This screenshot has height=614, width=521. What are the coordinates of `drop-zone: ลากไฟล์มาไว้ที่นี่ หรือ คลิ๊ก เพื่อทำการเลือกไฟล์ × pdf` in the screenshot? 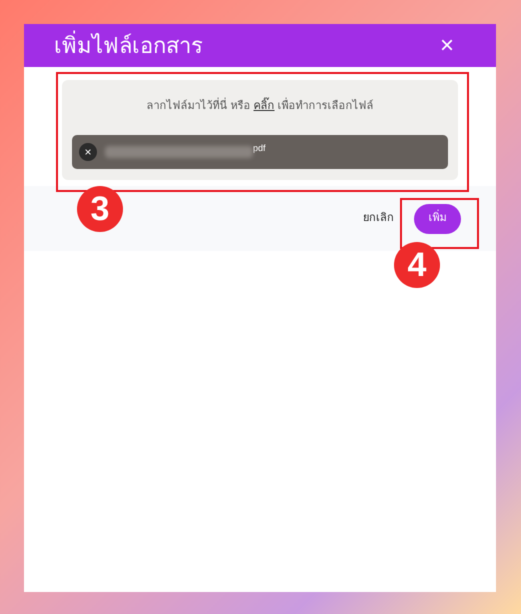 It's located at (260, 130).